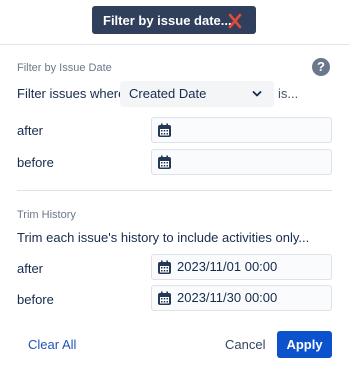  I want to click on close-x-icon, so click(235, 21).